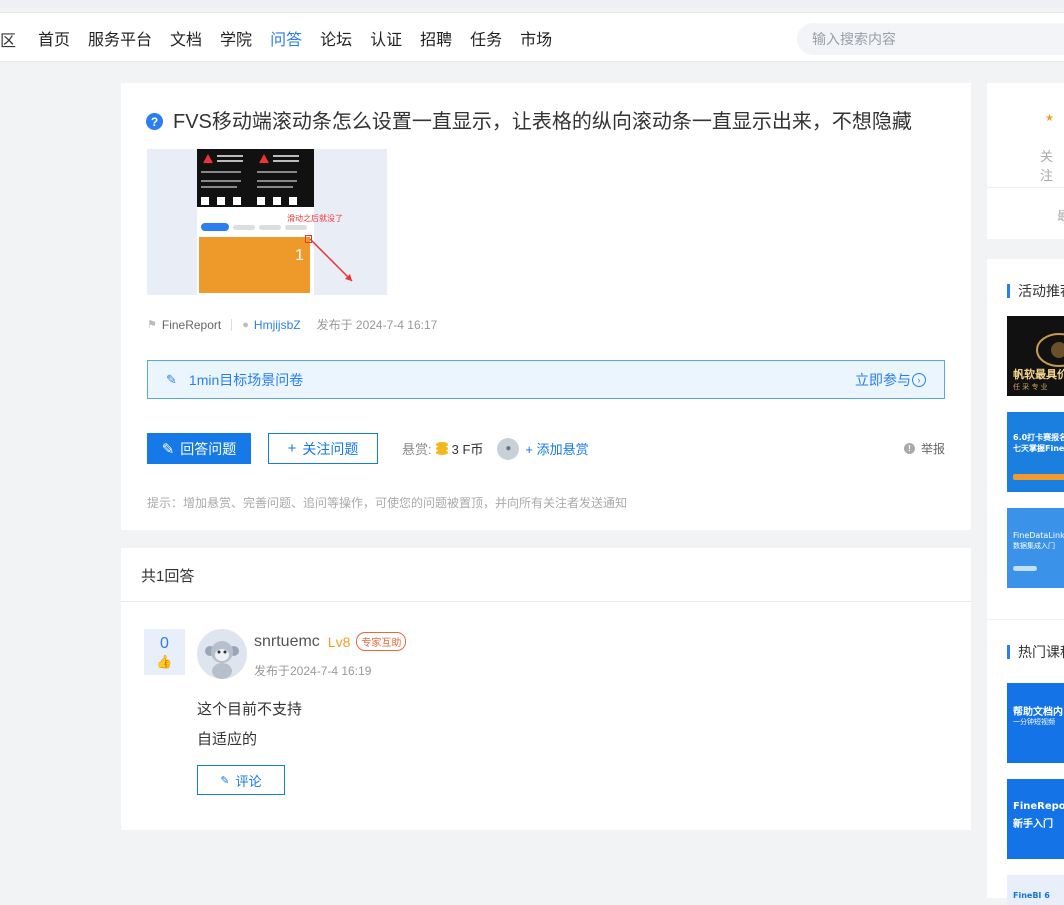  I want to click on sidebar-stats-card: ★ 关注 最, so click(1025, 161).